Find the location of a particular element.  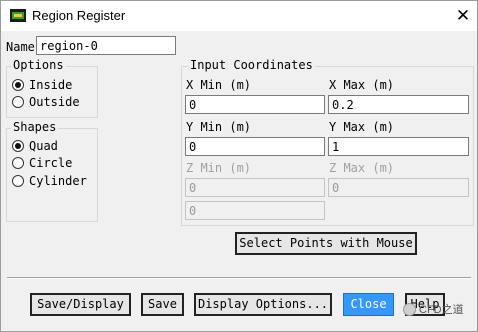

shape-circle-radio: Circle is located at coordinates (42, 163).